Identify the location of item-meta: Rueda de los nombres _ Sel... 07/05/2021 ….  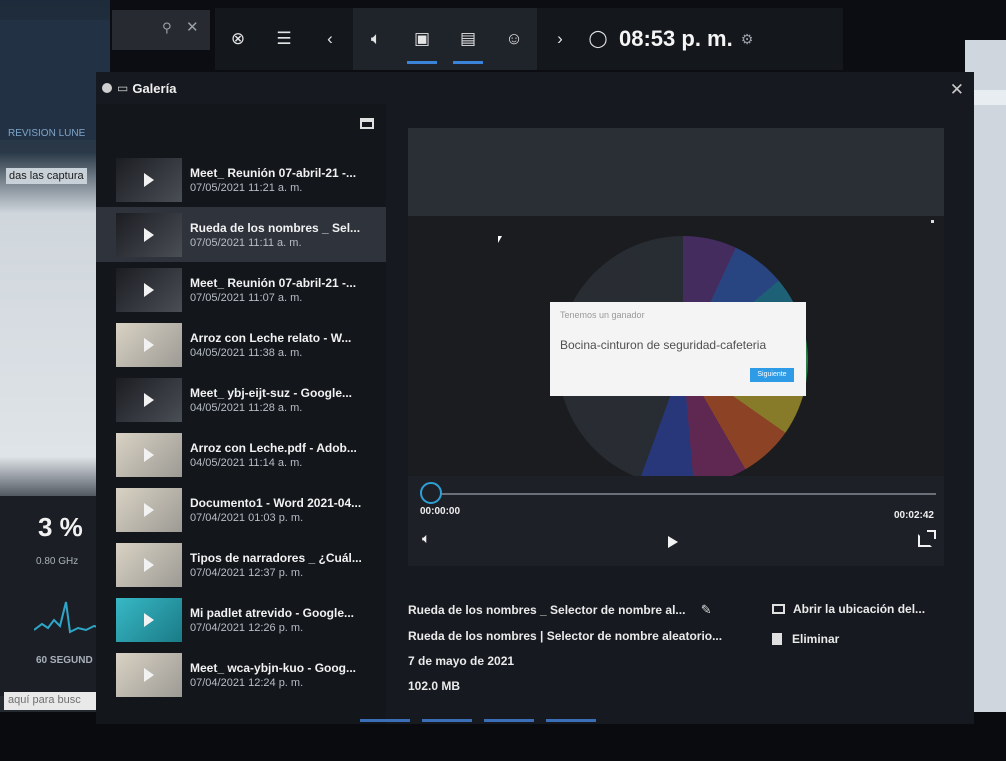
(275, 235).